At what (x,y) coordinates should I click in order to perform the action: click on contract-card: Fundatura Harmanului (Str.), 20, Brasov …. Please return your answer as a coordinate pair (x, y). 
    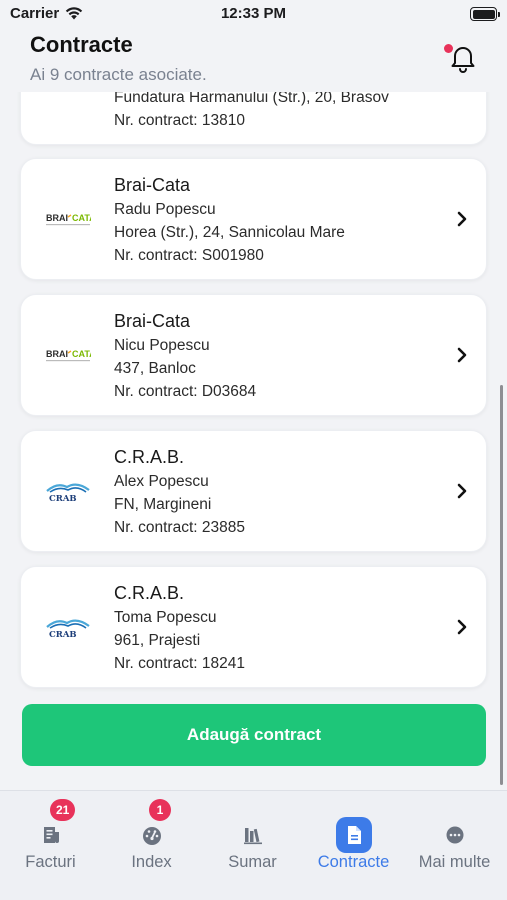
    Looking at the image, I should click on (253, 118).